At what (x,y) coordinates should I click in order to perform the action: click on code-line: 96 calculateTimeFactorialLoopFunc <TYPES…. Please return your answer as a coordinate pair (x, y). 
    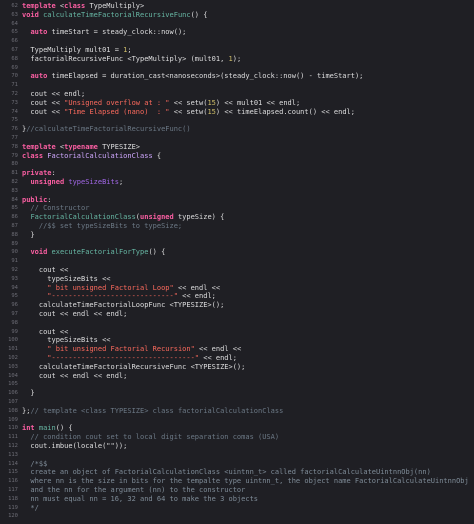
    Looking at the image, I should click on (237, 305).